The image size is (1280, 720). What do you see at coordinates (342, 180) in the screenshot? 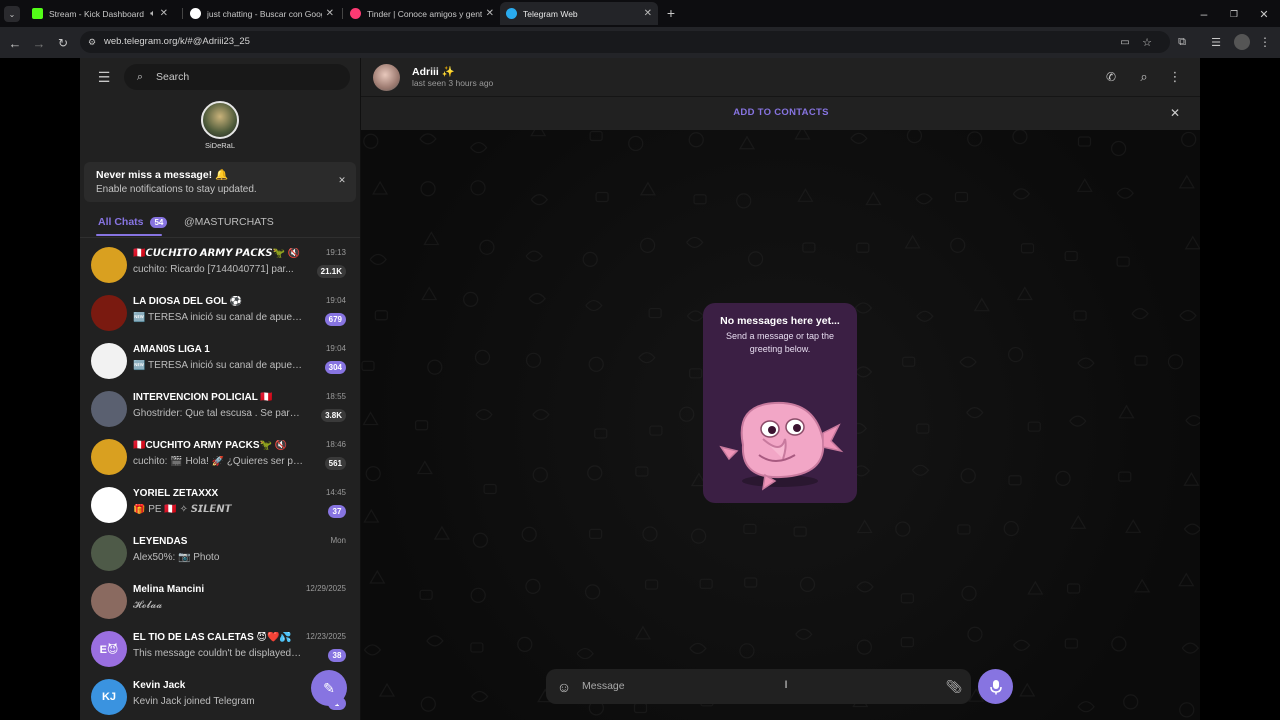
I see `close-banner-icon: ✕` at bounding box center [342, 180].